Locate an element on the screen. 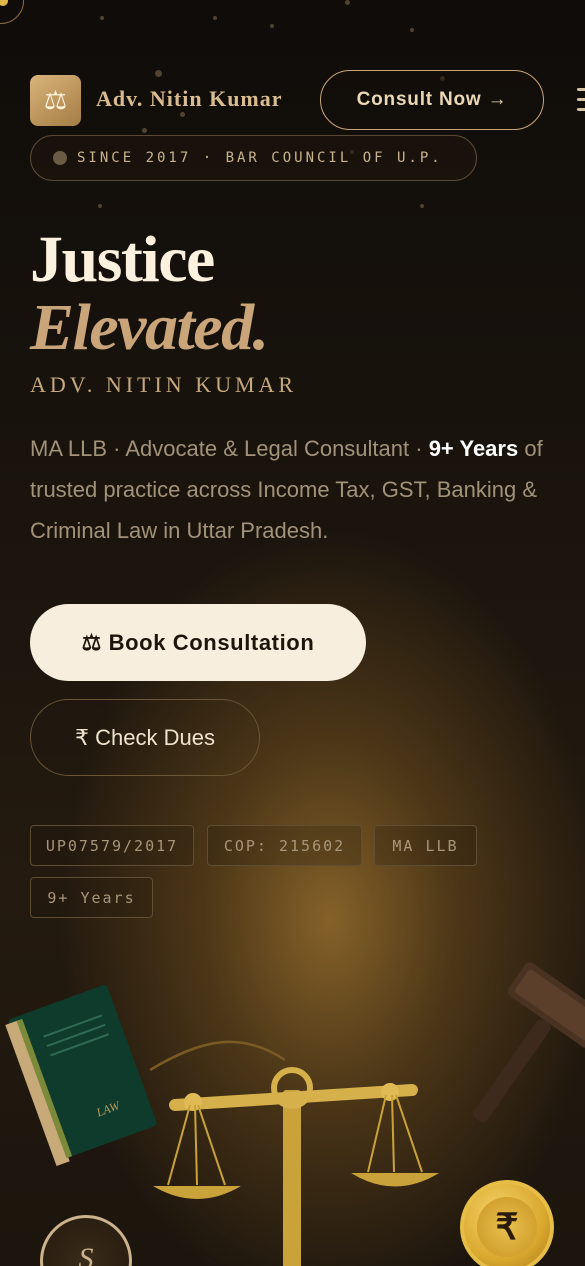 The width and height of the screenshot is (585, 1266). site-header: ⚖ Adv. Nitin Kumar Consult Now → is located at coordinates (307, 100).